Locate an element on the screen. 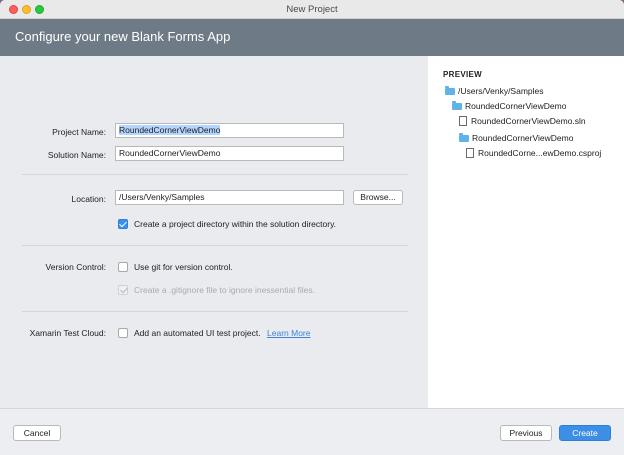 This screenshot has width=624, height=455. tree-item-folder: /Users/Venky/Samples is located at coordinates (494, 91).